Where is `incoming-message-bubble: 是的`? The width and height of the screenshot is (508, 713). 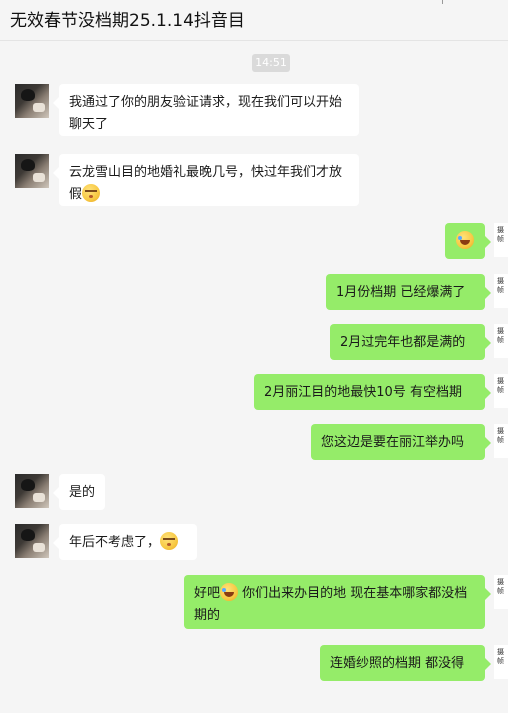 incoming-message-bubble: 是的 is located at coordinates (79, 492).